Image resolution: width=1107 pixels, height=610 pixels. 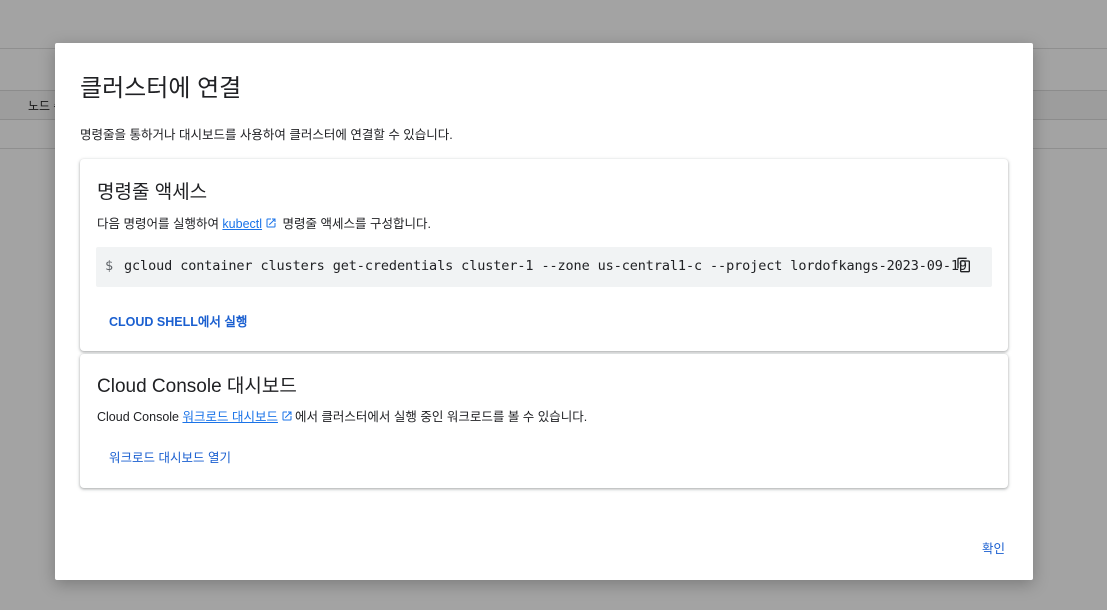 What do you see at coordinates (160, 224) in the screenshot?
I see `cli-text-before: 다음 명령어를 실행하여` at bounding box center [160, 224].